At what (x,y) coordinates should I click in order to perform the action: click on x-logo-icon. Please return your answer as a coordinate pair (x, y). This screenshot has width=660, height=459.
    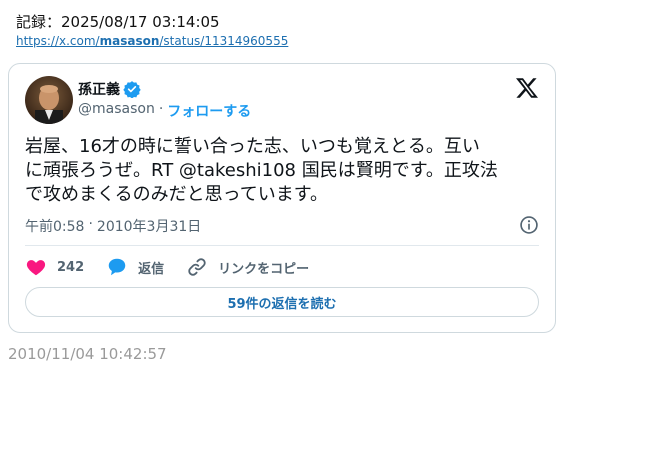
    Looking at the image, I should click on (527, 88).